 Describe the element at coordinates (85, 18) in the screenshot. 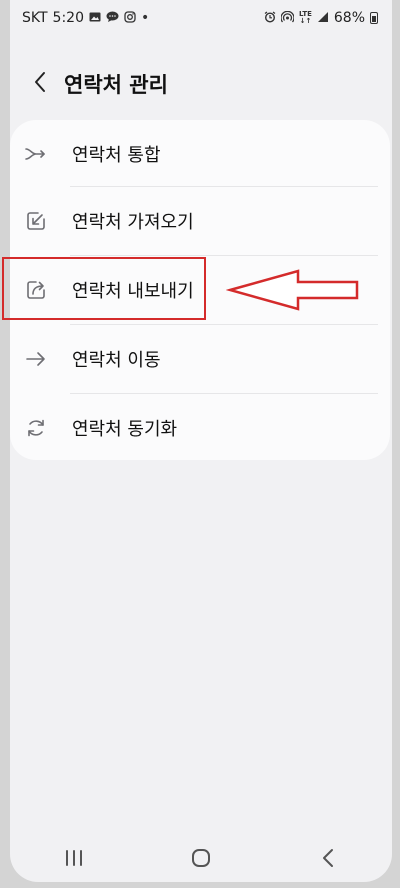

I see `status-left: SKT 5:20 •` at that location.